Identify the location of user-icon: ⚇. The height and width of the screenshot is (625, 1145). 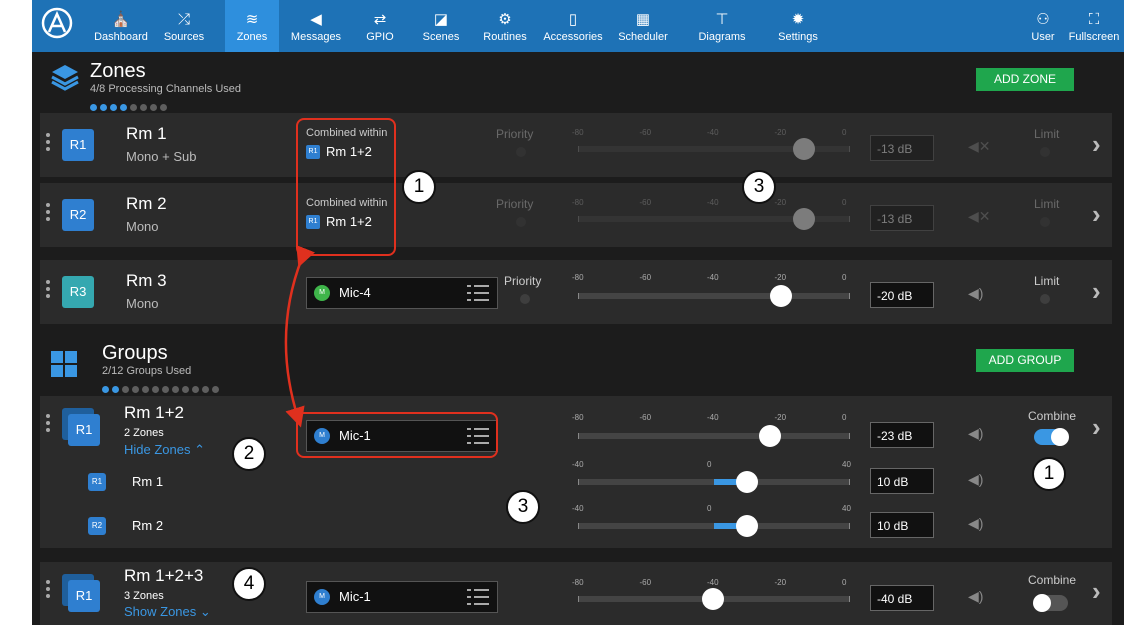
(1043, 19).